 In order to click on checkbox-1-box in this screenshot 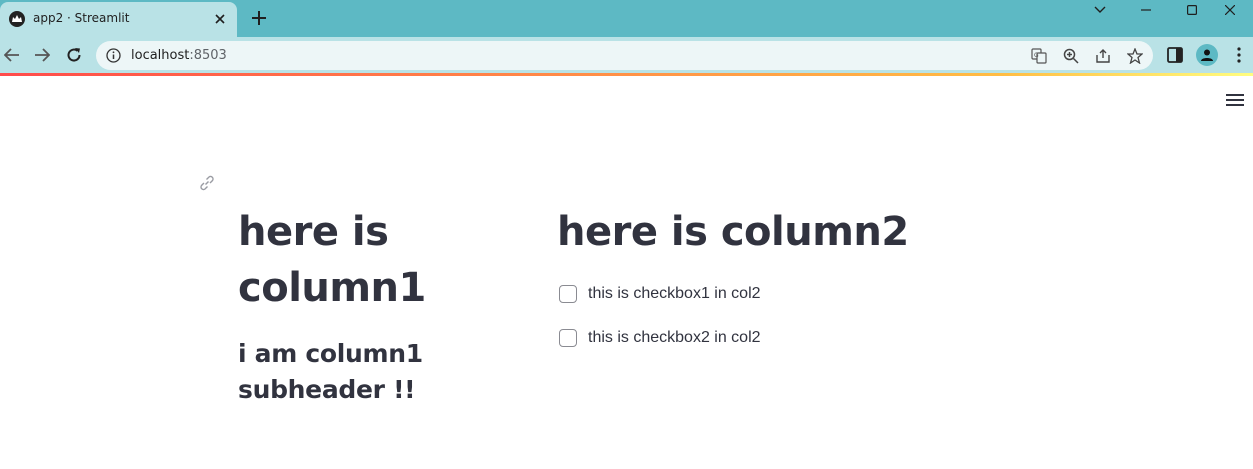, I will do `click(568, 294)`.